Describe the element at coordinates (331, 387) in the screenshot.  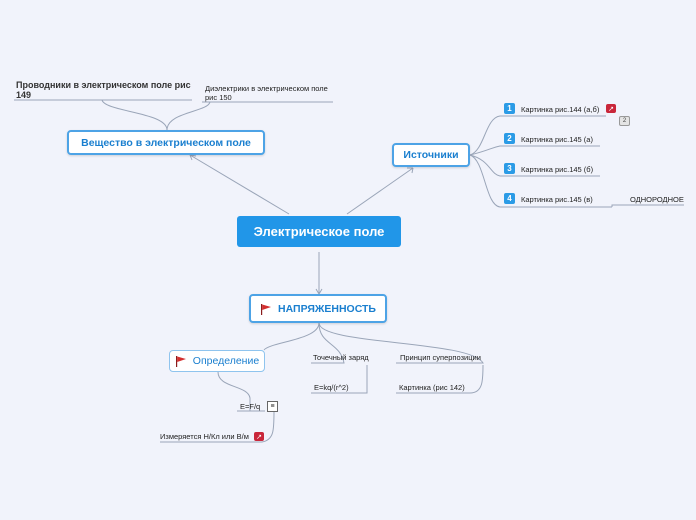
I see `point-formula-topic: E=kq/(r^2)` at that location.